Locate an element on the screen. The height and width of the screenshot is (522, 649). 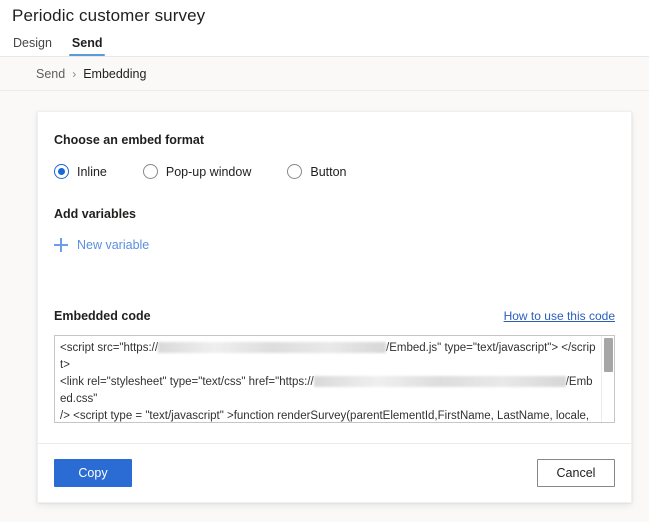
embed-format-radio-group: Inline Pop-up window Button is located at coordinates (334, 171).